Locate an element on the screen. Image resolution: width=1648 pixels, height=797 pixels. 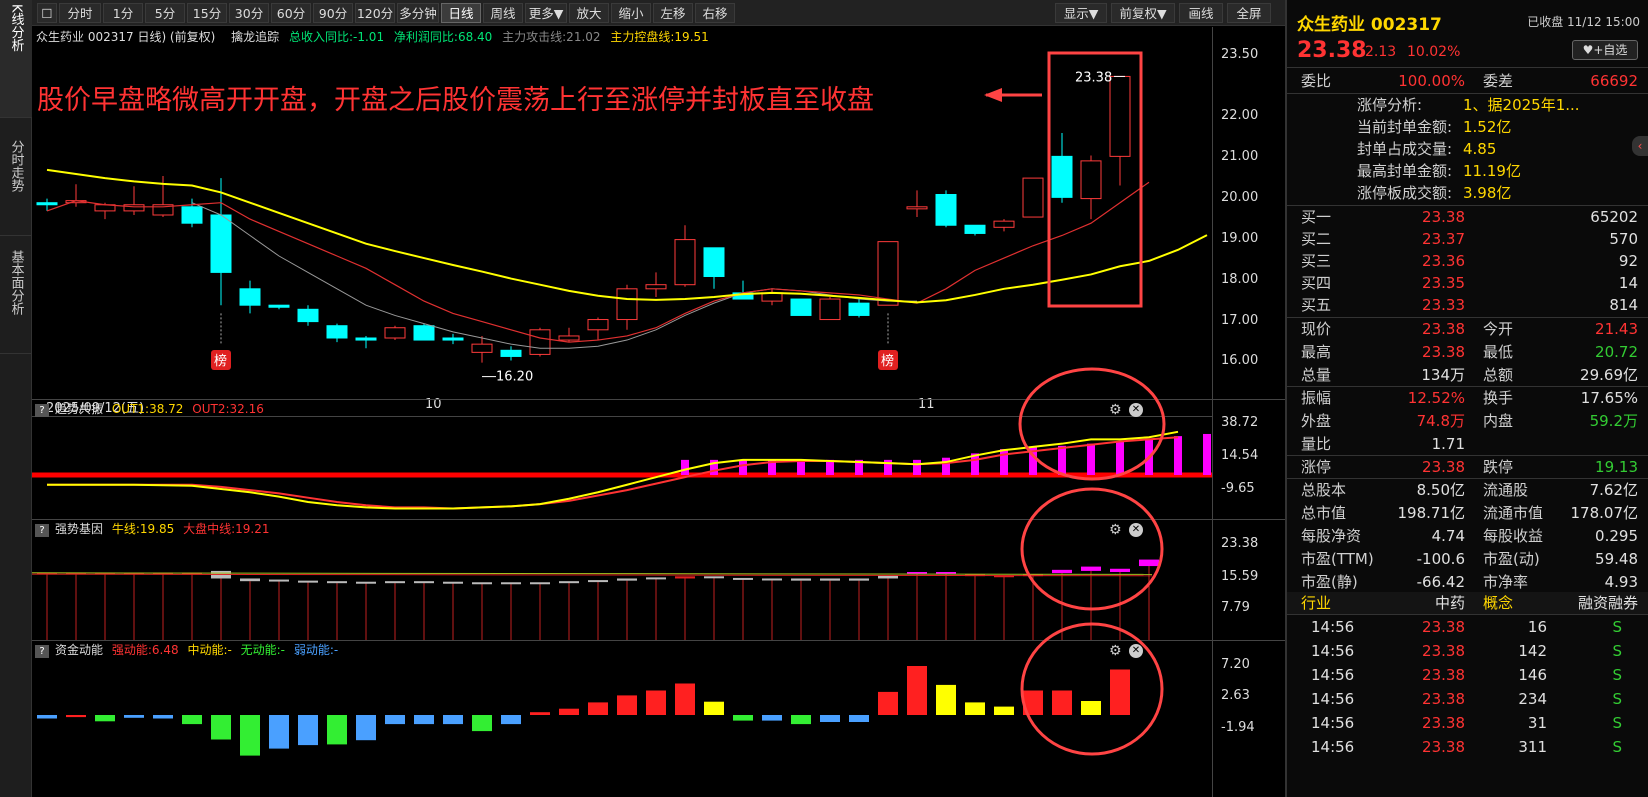
period-5min: 5分 is located at coordinates (165, 13).